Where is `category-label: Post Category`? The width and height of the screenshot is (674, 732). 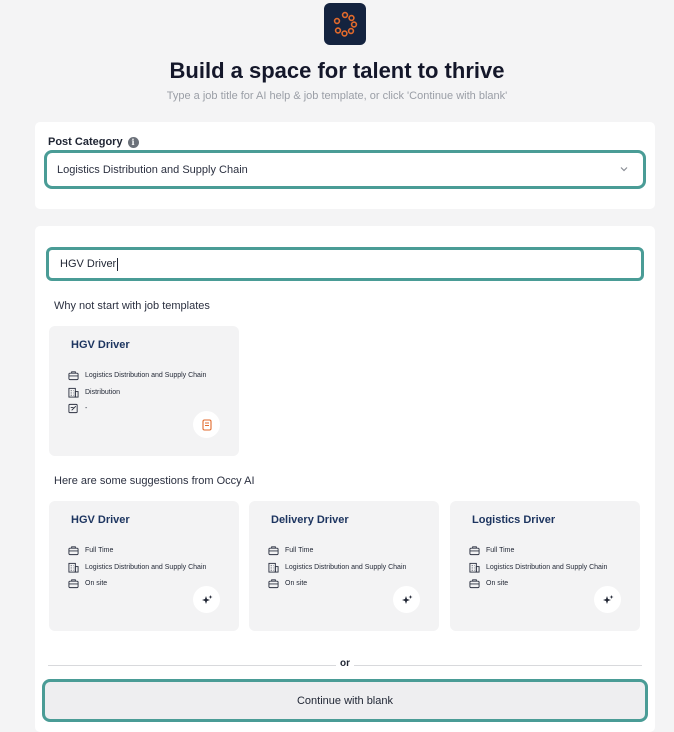 category-label: Post Category is located at coordinates (85, 142).